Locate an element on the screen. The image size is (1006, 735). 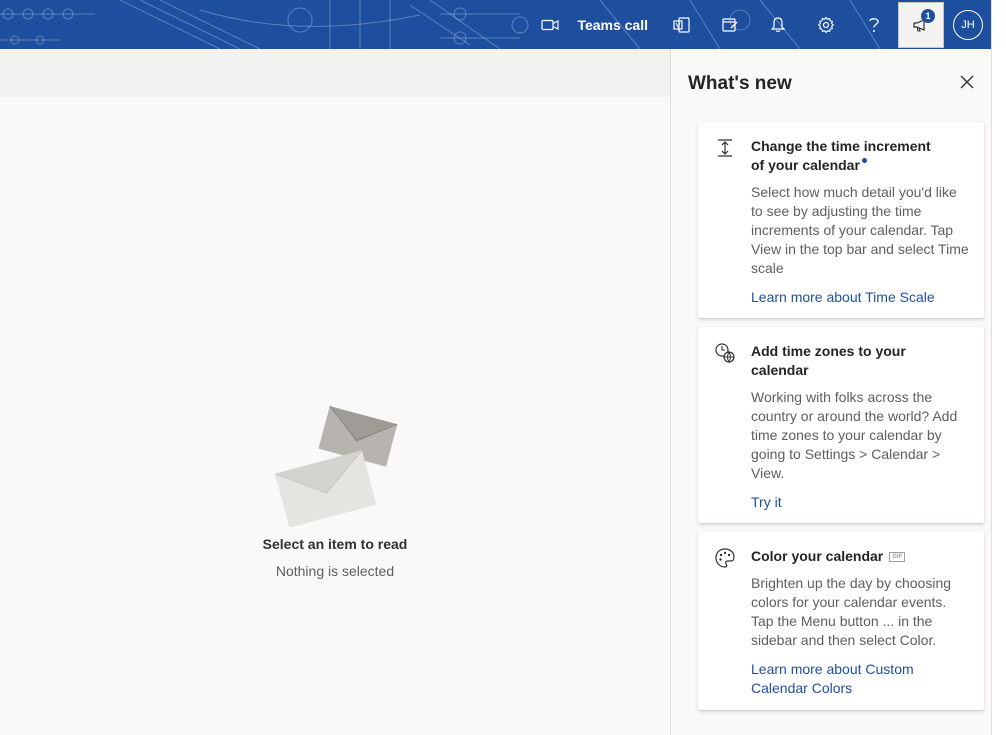
card-title: Add time zones to your calendar is located at coordinates (828, 360).